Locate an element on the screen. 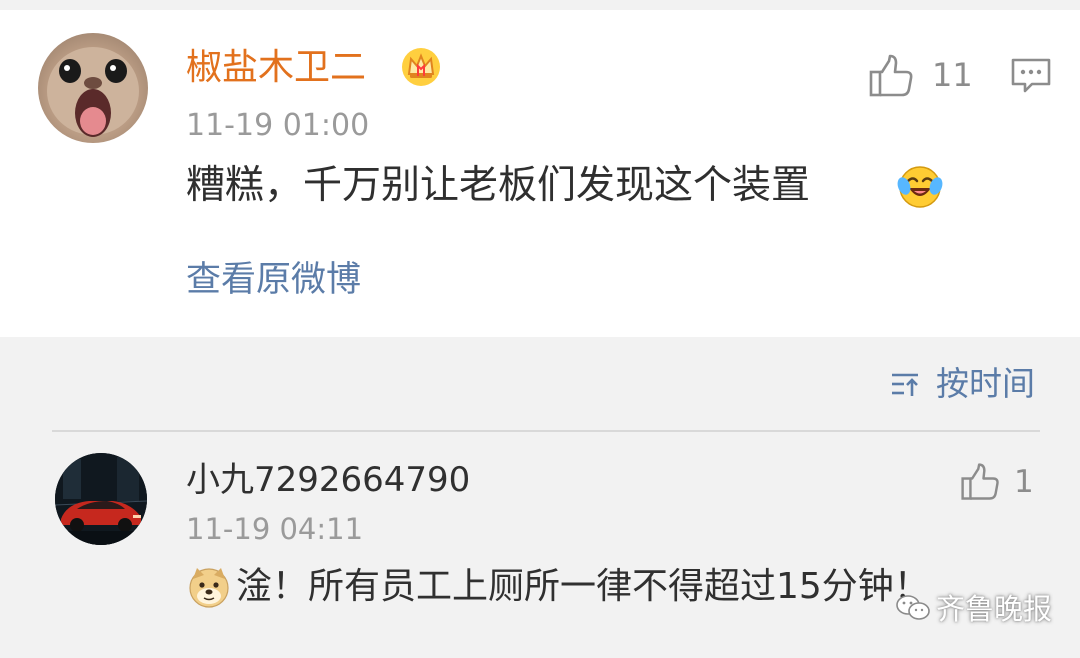  avatar-reply is located at coordinates (101, 499).